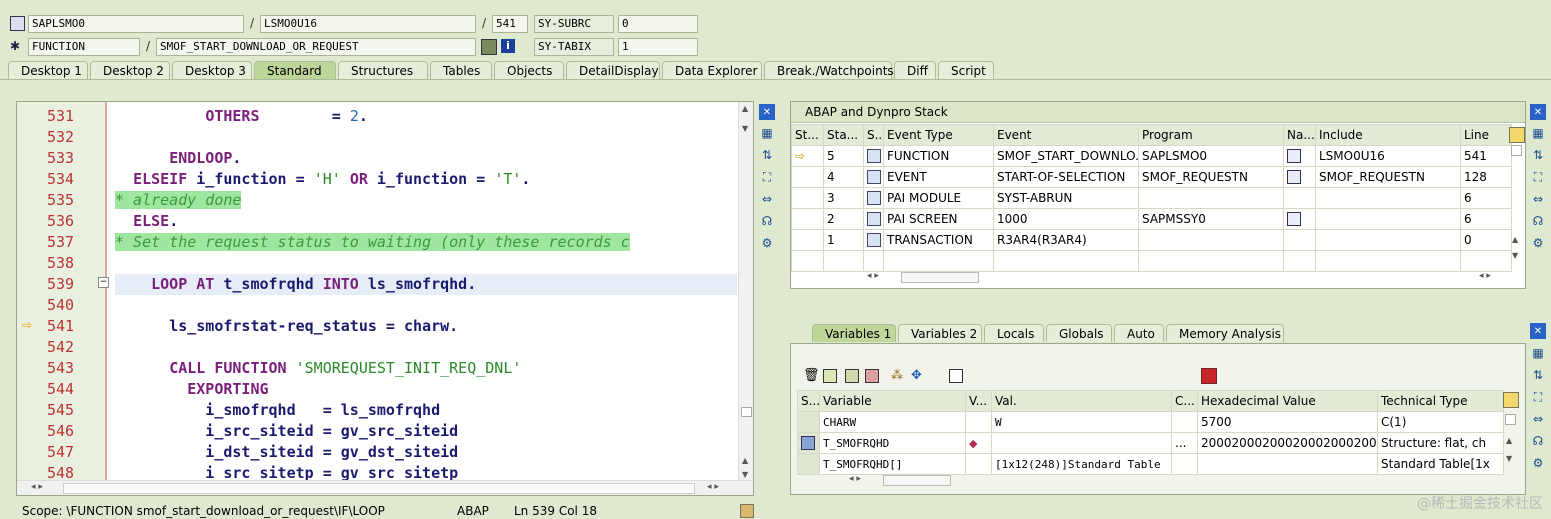 This screenshot has width=1551, height=519. What do you see at coordinates (1225, 333) in the screenshot?
I see `tab-memory-analysis: Memory Analysis` at bounding box center [1225, 333].